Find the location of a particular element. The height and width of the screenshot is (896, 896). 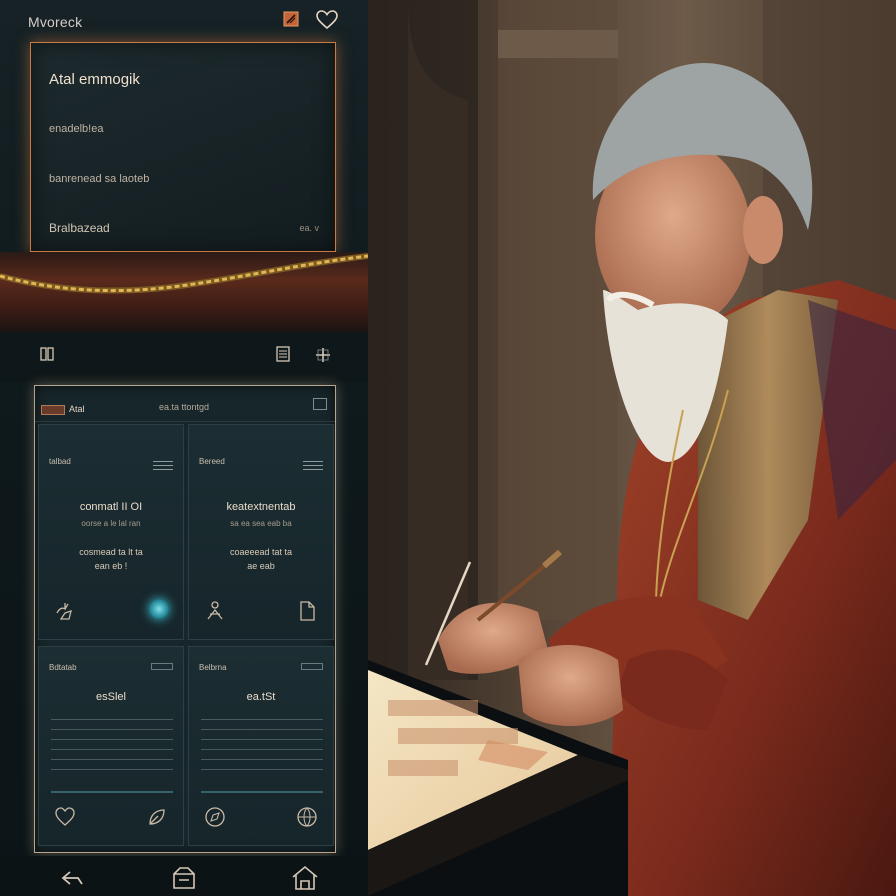

panel-header: Atal ea.ta ttontgd is located at coordinates (185, 404).